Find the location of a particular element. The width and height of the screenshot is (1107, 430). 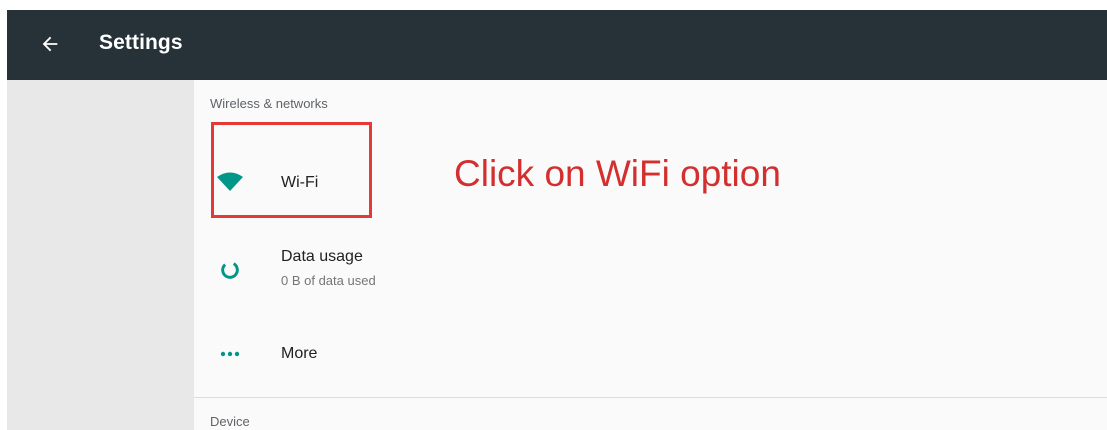

wifi-label: Wi-Fi is located at coordinates (300, 182).